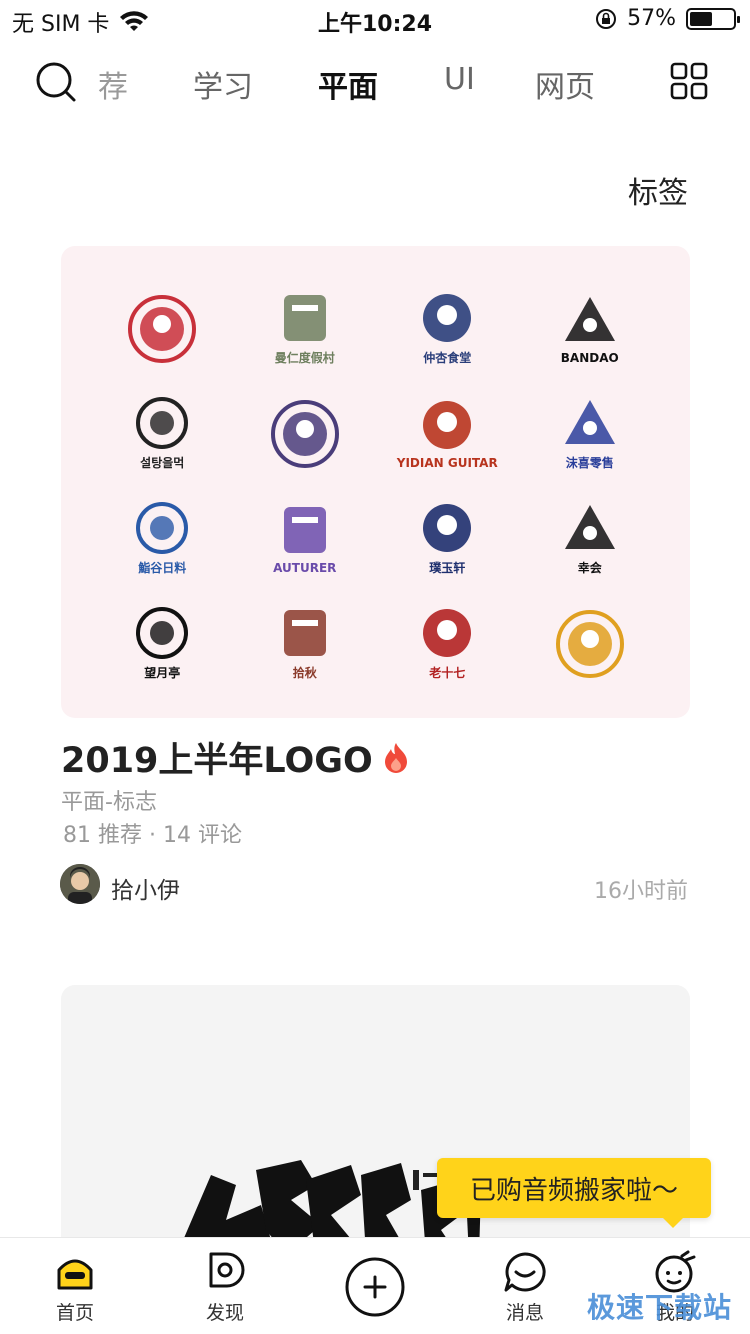 The width and height of the screenshot is (750, 1334). I want to click on grid-icon, so click(689, 81).